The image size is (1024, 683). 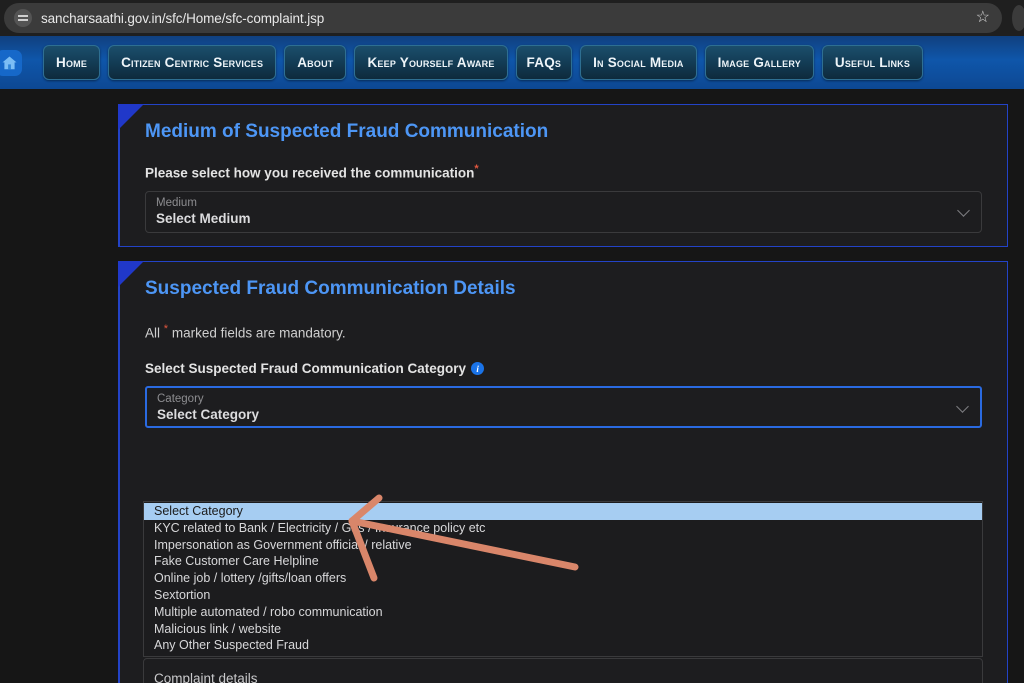 I want to click on star-icon: ☆, so click(x=983, y=18).